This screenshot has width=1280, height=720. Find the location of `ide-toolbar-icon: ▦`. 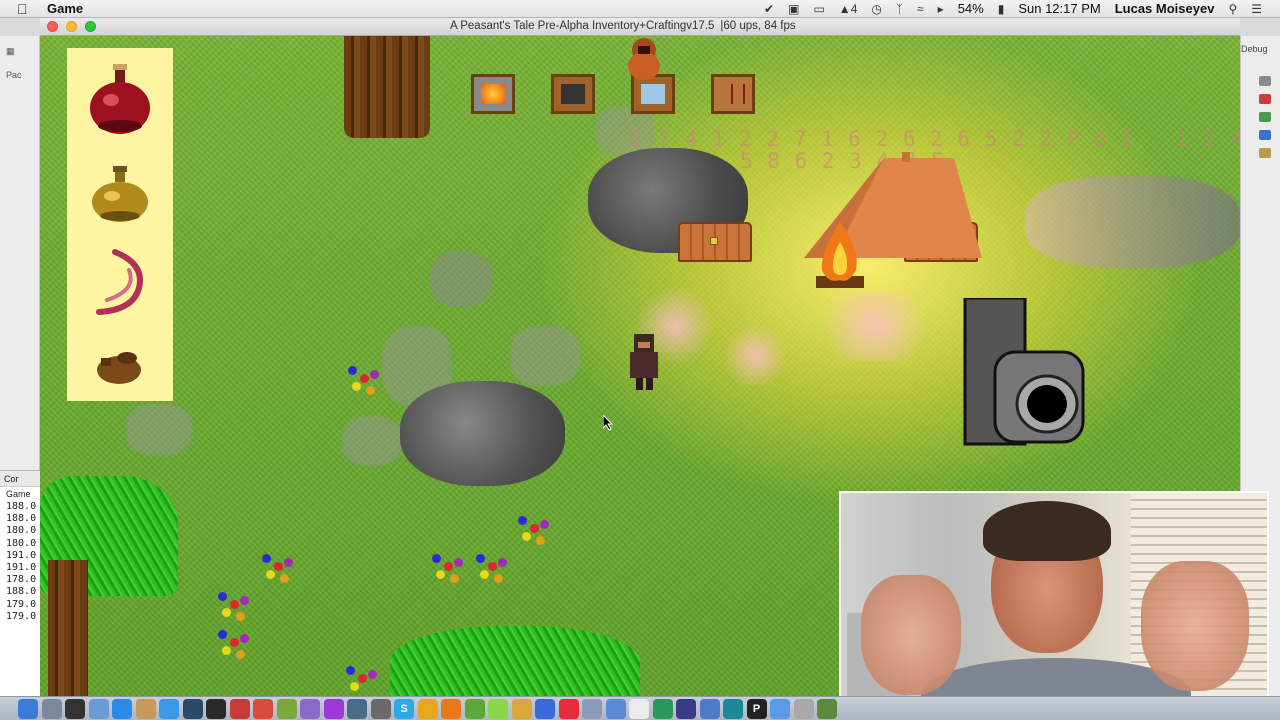

ide-toolbar-icon: ▦ is located at coordinates (10, 51).